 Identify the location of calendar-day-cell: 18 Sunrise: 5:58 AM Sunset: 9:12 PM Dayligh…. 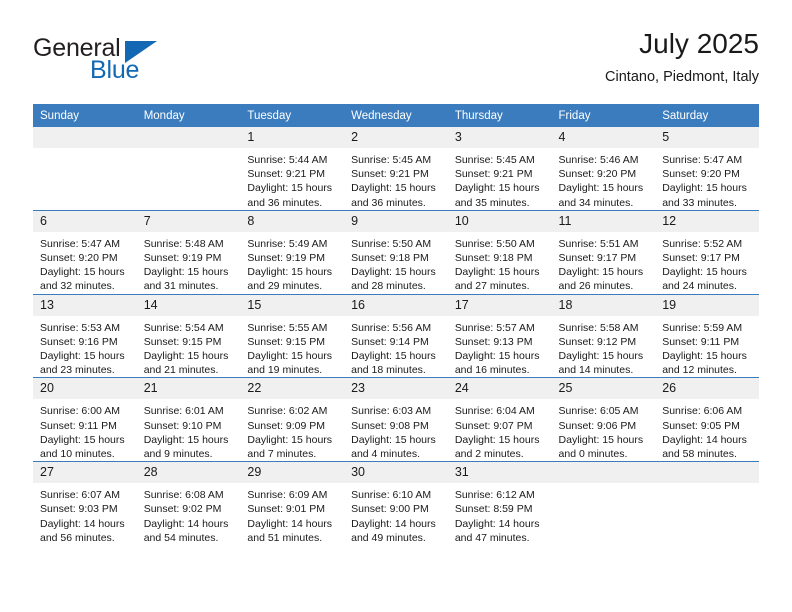
(603, 335).